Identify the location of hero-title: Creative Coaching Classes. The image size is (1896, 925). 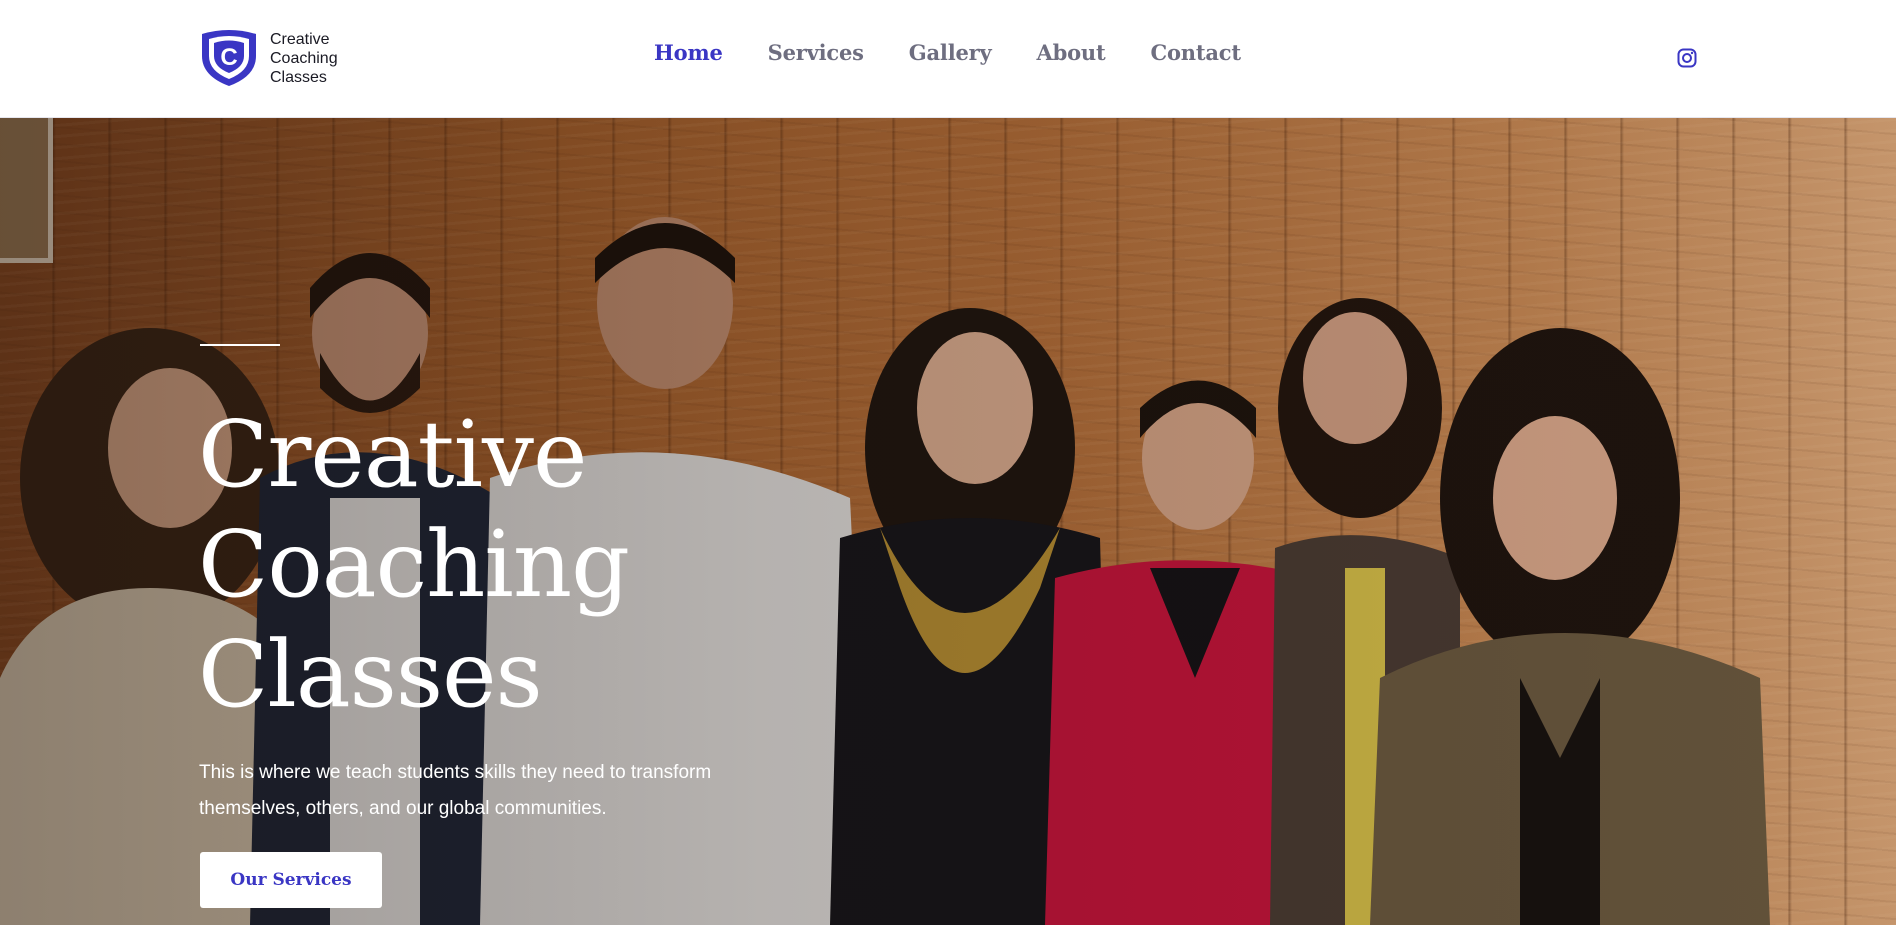
(414, 565).